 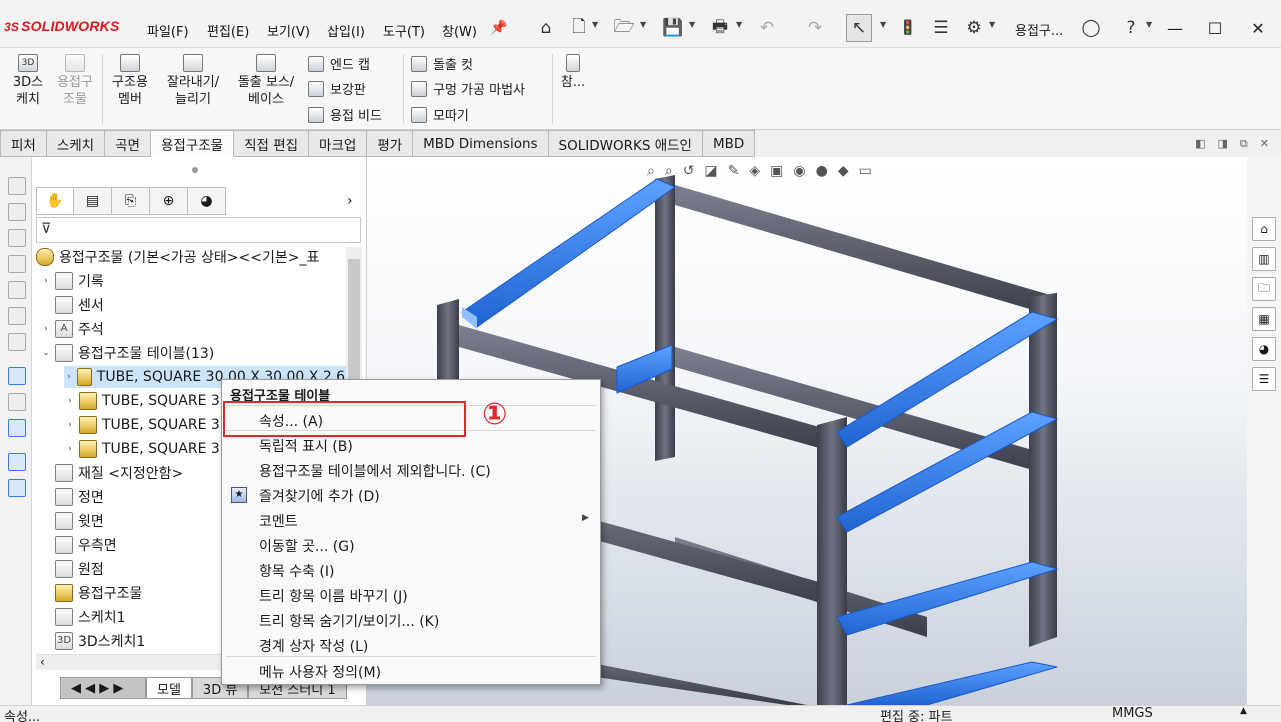 What do you see at coordinates (481, 143) in the screenshot?
I see `tab-mbd-dimensions: MBD Dimensions` at bounding box center [481, 143].